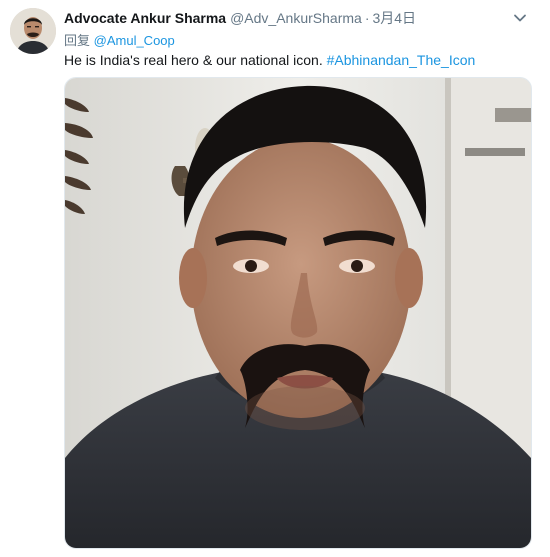 The width and height of the screenshot is (550, 557). Describe the element at coordinates (520, 18) in the screenshot. I see `chevron-down-icon` at that location.